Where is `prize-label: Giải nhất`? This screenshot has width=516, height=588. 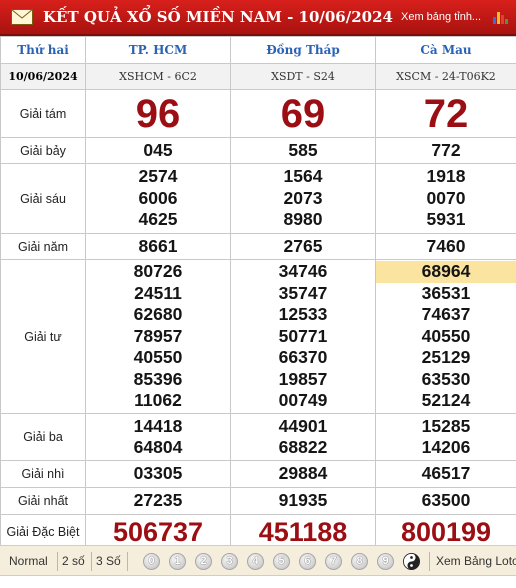
prize-label: Giải nhất is located at coordinates (43, 501).